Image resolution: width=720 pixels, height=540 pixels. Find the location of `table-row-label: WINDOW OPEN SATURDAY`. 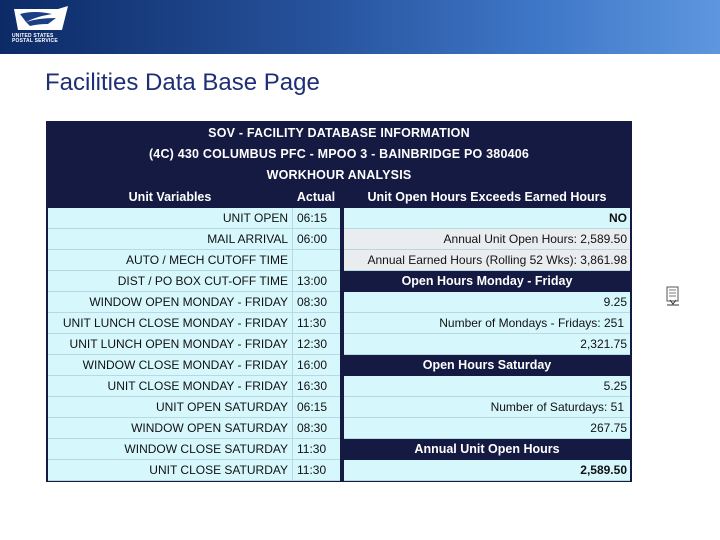

table-row-label: WINDOW OPEN SATURDAY is located at coordinates (170, 428).